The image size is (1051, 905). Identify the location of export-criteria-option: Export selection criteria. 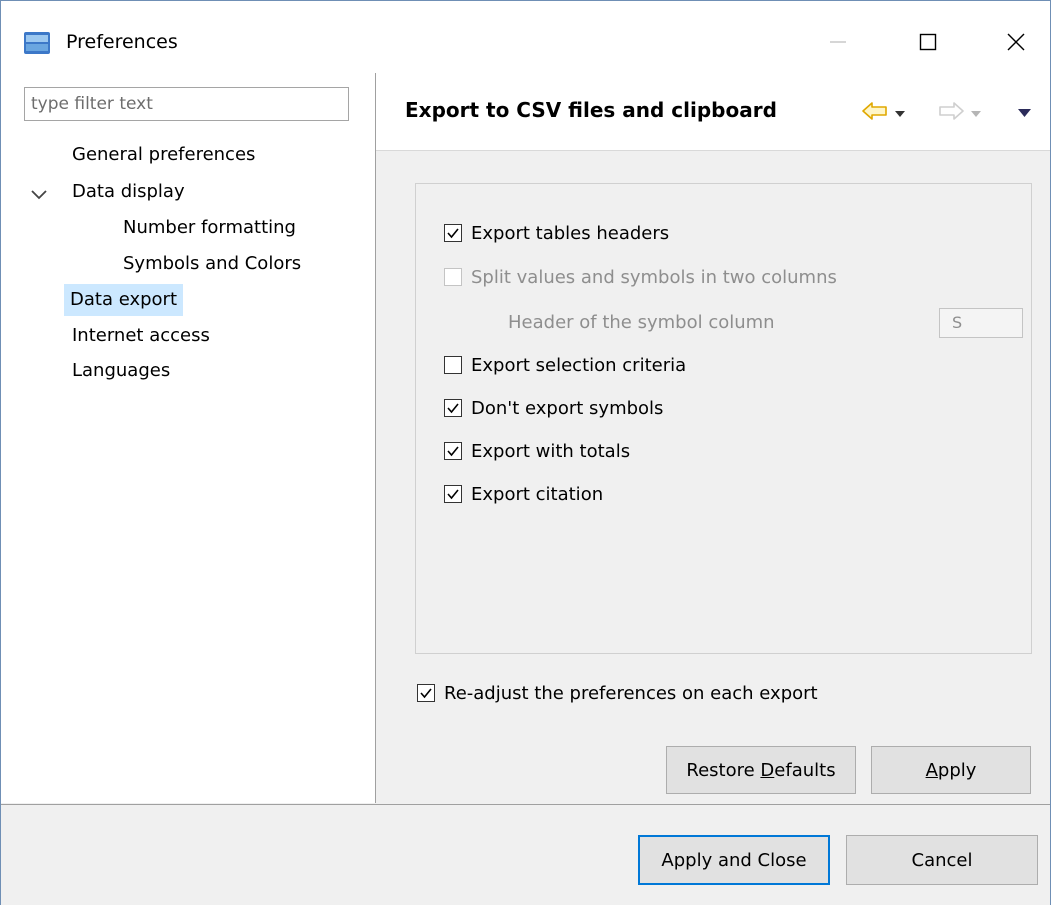
(565, 365).